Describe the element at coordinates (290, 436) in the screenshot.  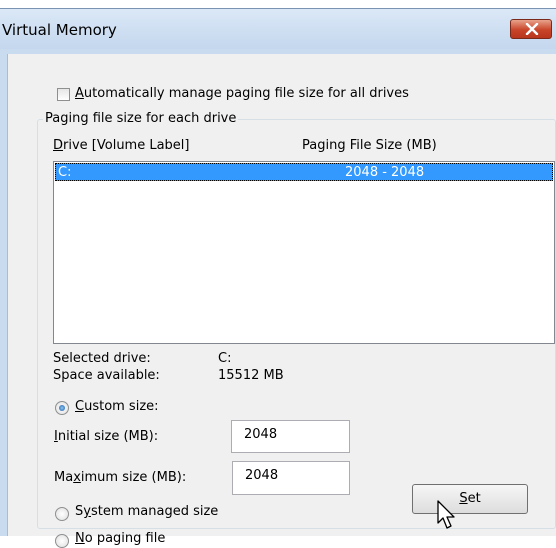
I see `initial-size-input: 2048` at that location.